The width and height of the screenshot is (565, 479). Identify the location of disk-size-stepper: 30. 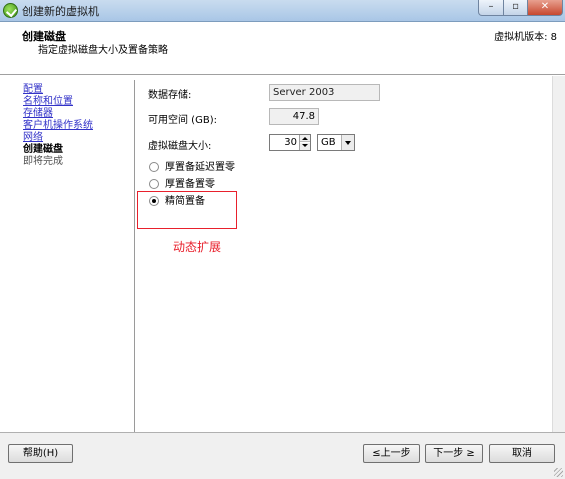
(290, 142).